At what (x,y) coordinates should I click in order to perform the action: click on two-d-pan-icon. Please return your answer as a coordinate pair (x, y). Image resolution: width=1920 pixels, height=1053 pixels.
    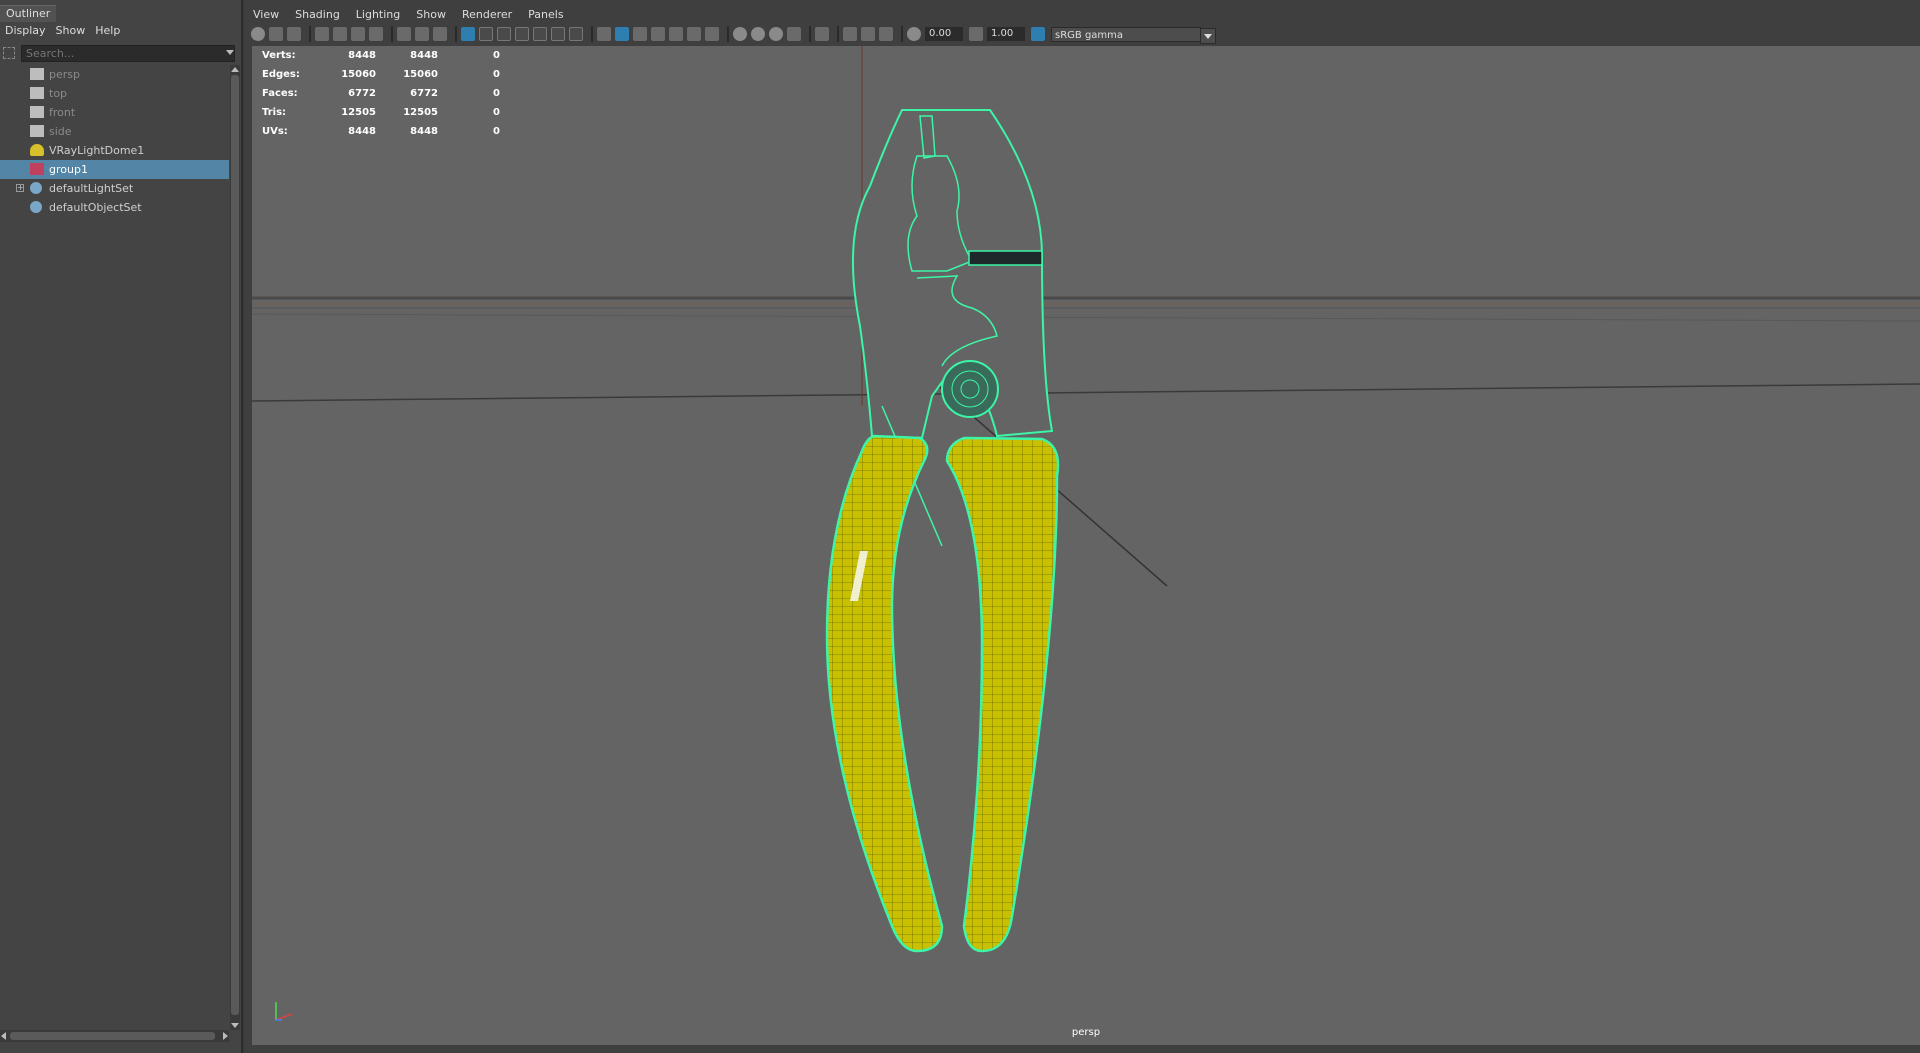
    Looking at the image, I should click on (358, 34).